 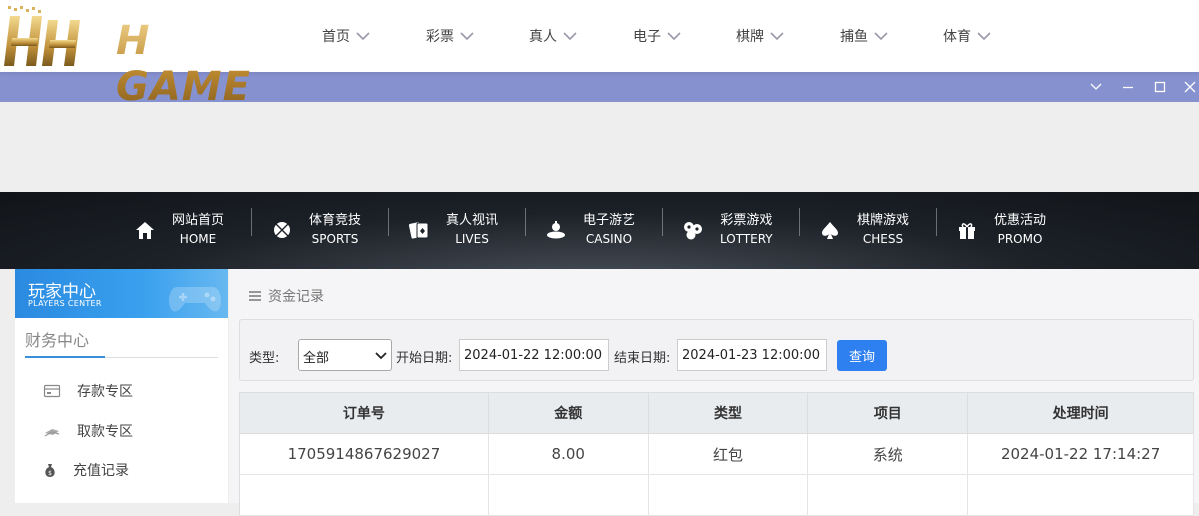 I want to click on logo: H GAME, so click(x=135, y=58).